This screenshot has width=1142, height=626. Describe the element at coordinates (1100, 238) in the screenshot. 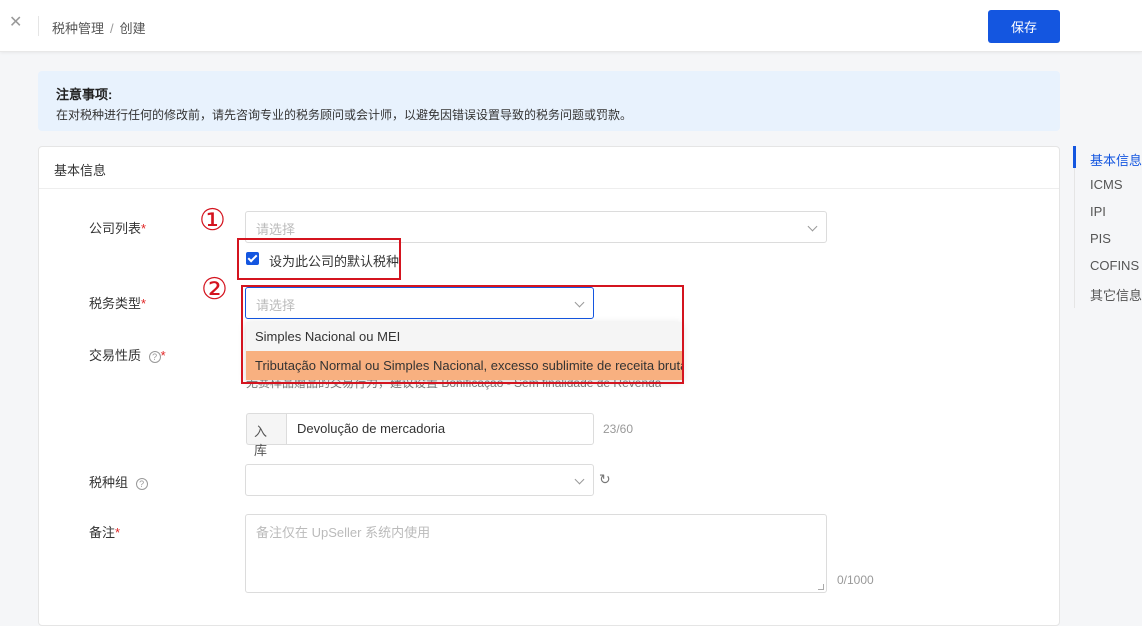

I see `anchor-pis: PIS` at that location.